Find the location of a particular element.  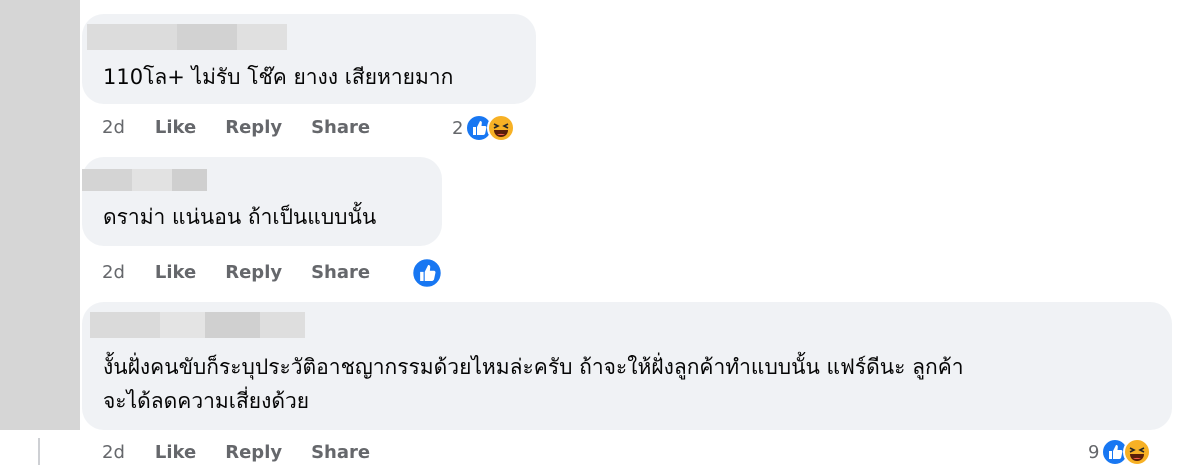

reaction-count: 2 is located at coordinates (458, 128).